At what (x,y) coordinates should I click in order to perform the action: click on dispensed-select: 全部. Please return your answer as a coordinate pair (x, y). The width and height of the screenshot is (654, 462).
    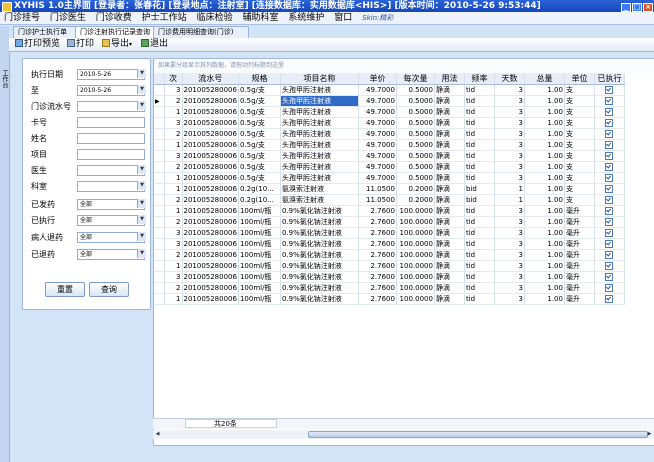
    Looking at the image, I should click on (111, 204).